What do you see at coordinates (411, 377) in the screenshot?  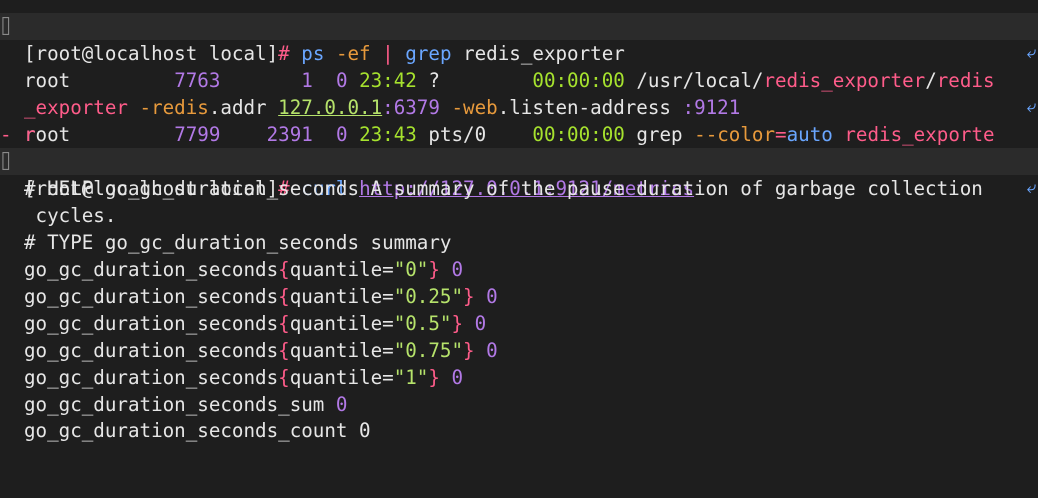 I see `metric-quantile: "1"` at bounding box center [411, 377].